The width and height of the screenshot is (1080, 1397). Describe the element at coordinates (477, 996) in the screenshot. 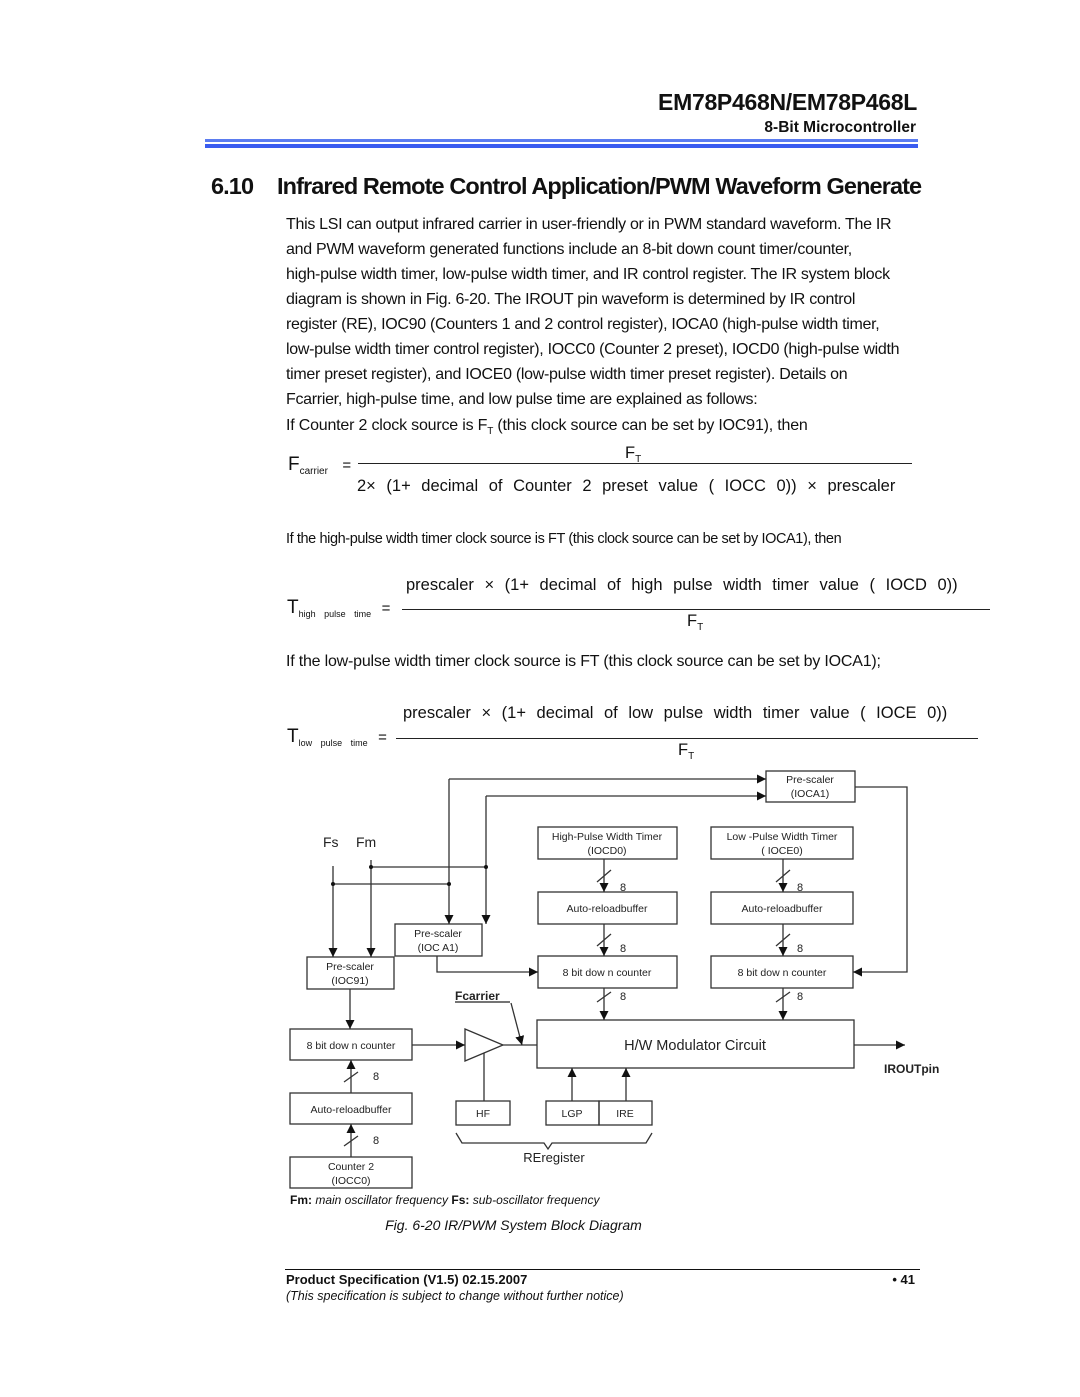

I see `fcarrier-label: Fcarrier` at that location.